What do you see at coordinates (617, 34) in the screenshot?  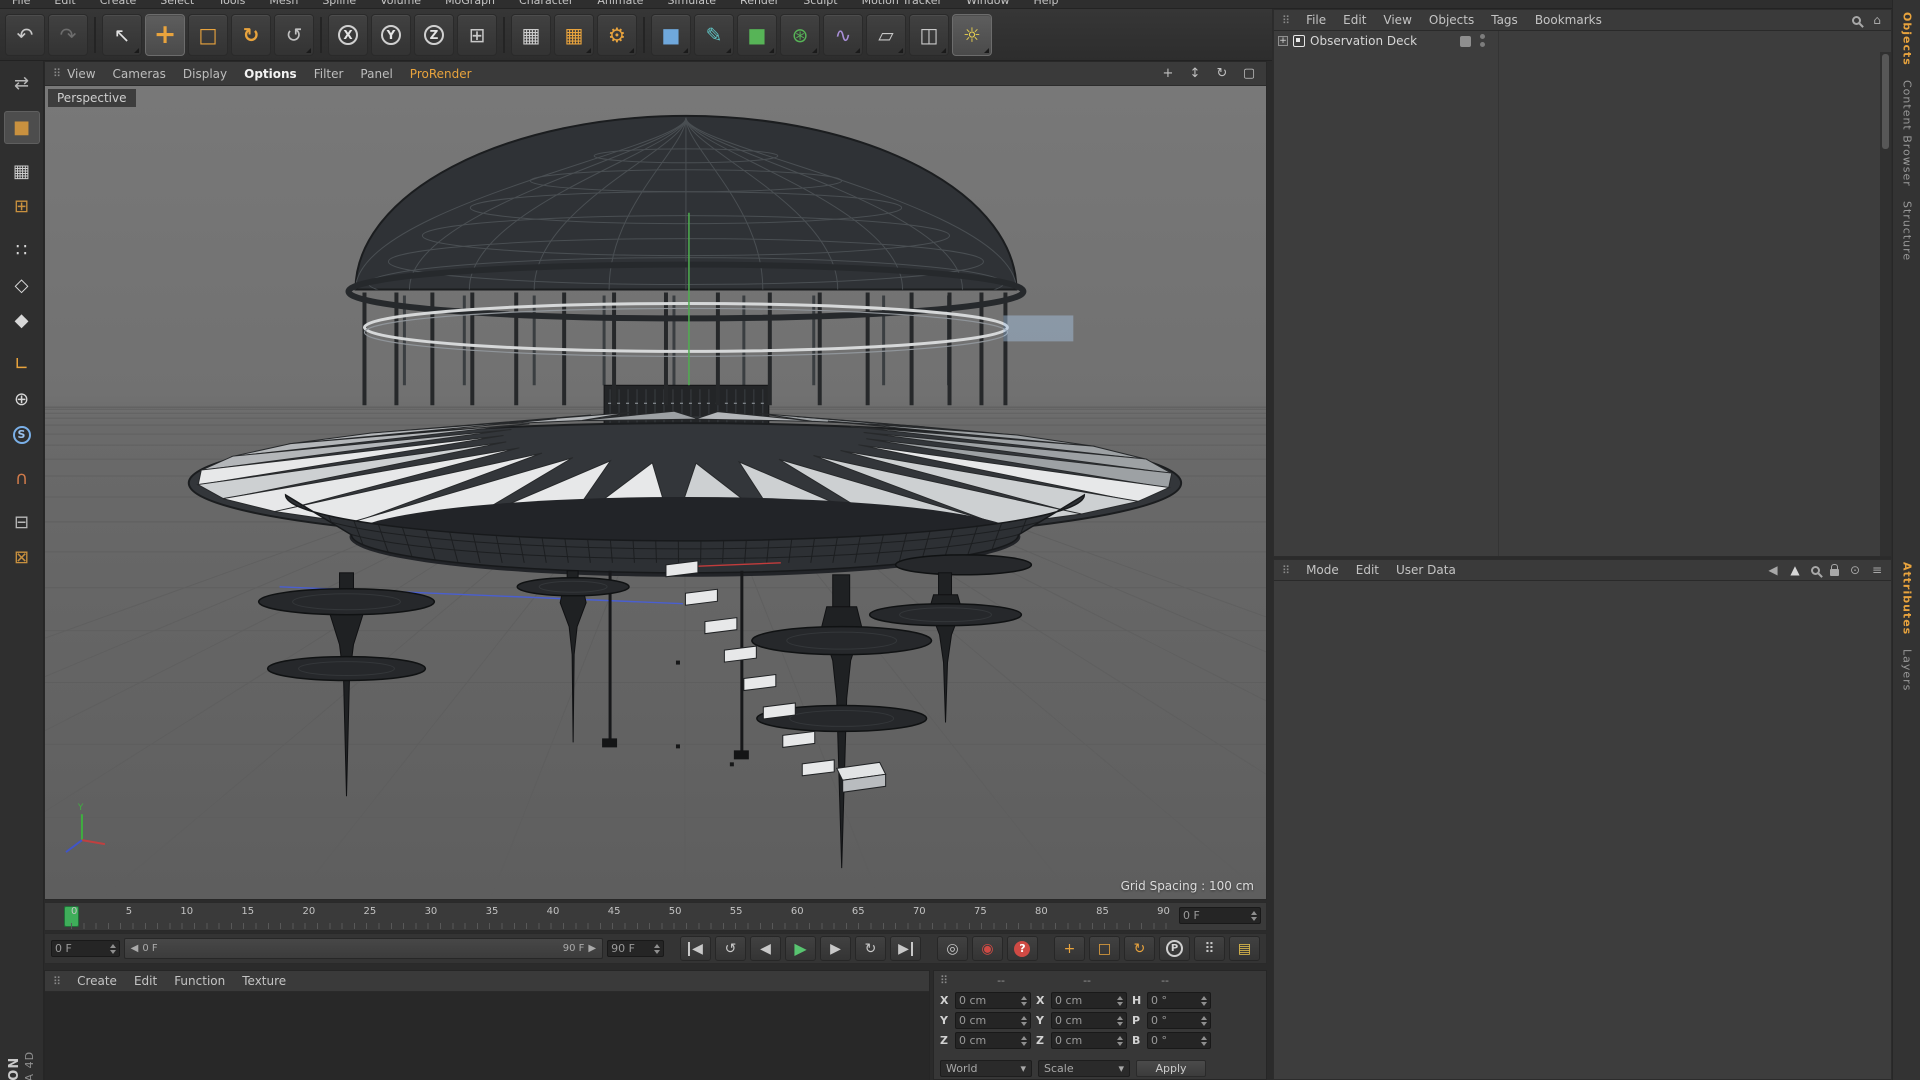 I see `render-settings-button: ⚙` at bounding box center [617, 34].